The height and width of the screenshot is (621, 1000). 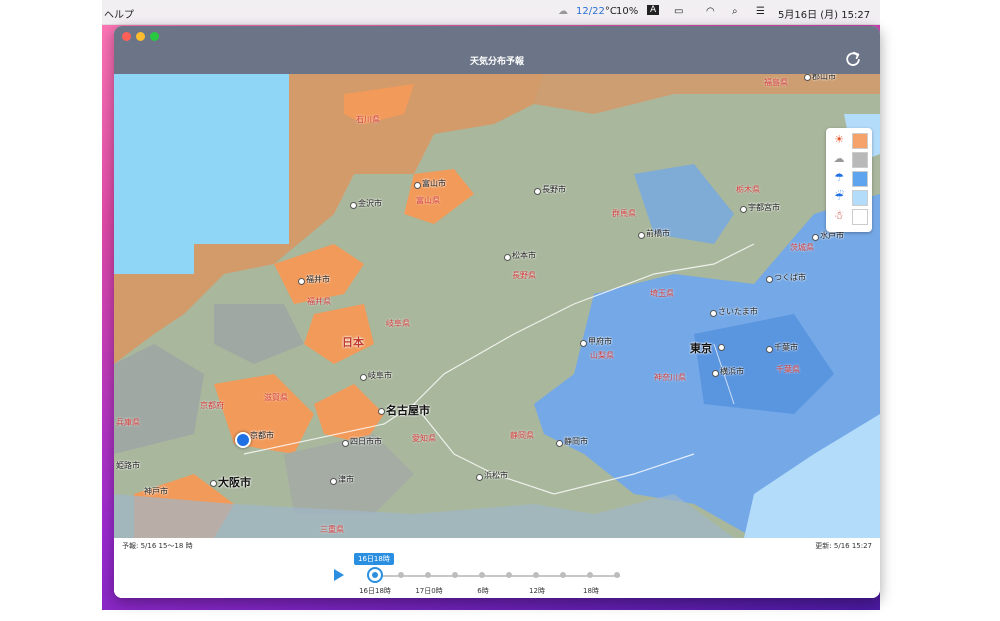 I want to click on city-label: 金沢市, so click(x=370, y=203).